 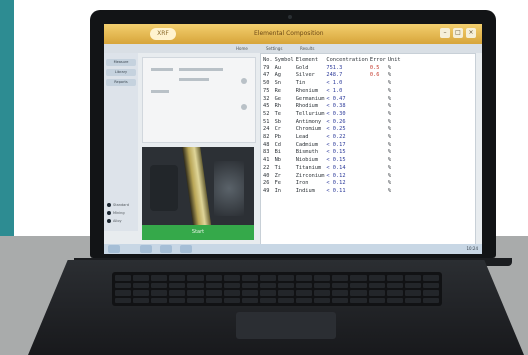 What do you see at coordinates (377, 60) in the screenshot?
I see `header-error: Error` at bounding box center [377, 60].